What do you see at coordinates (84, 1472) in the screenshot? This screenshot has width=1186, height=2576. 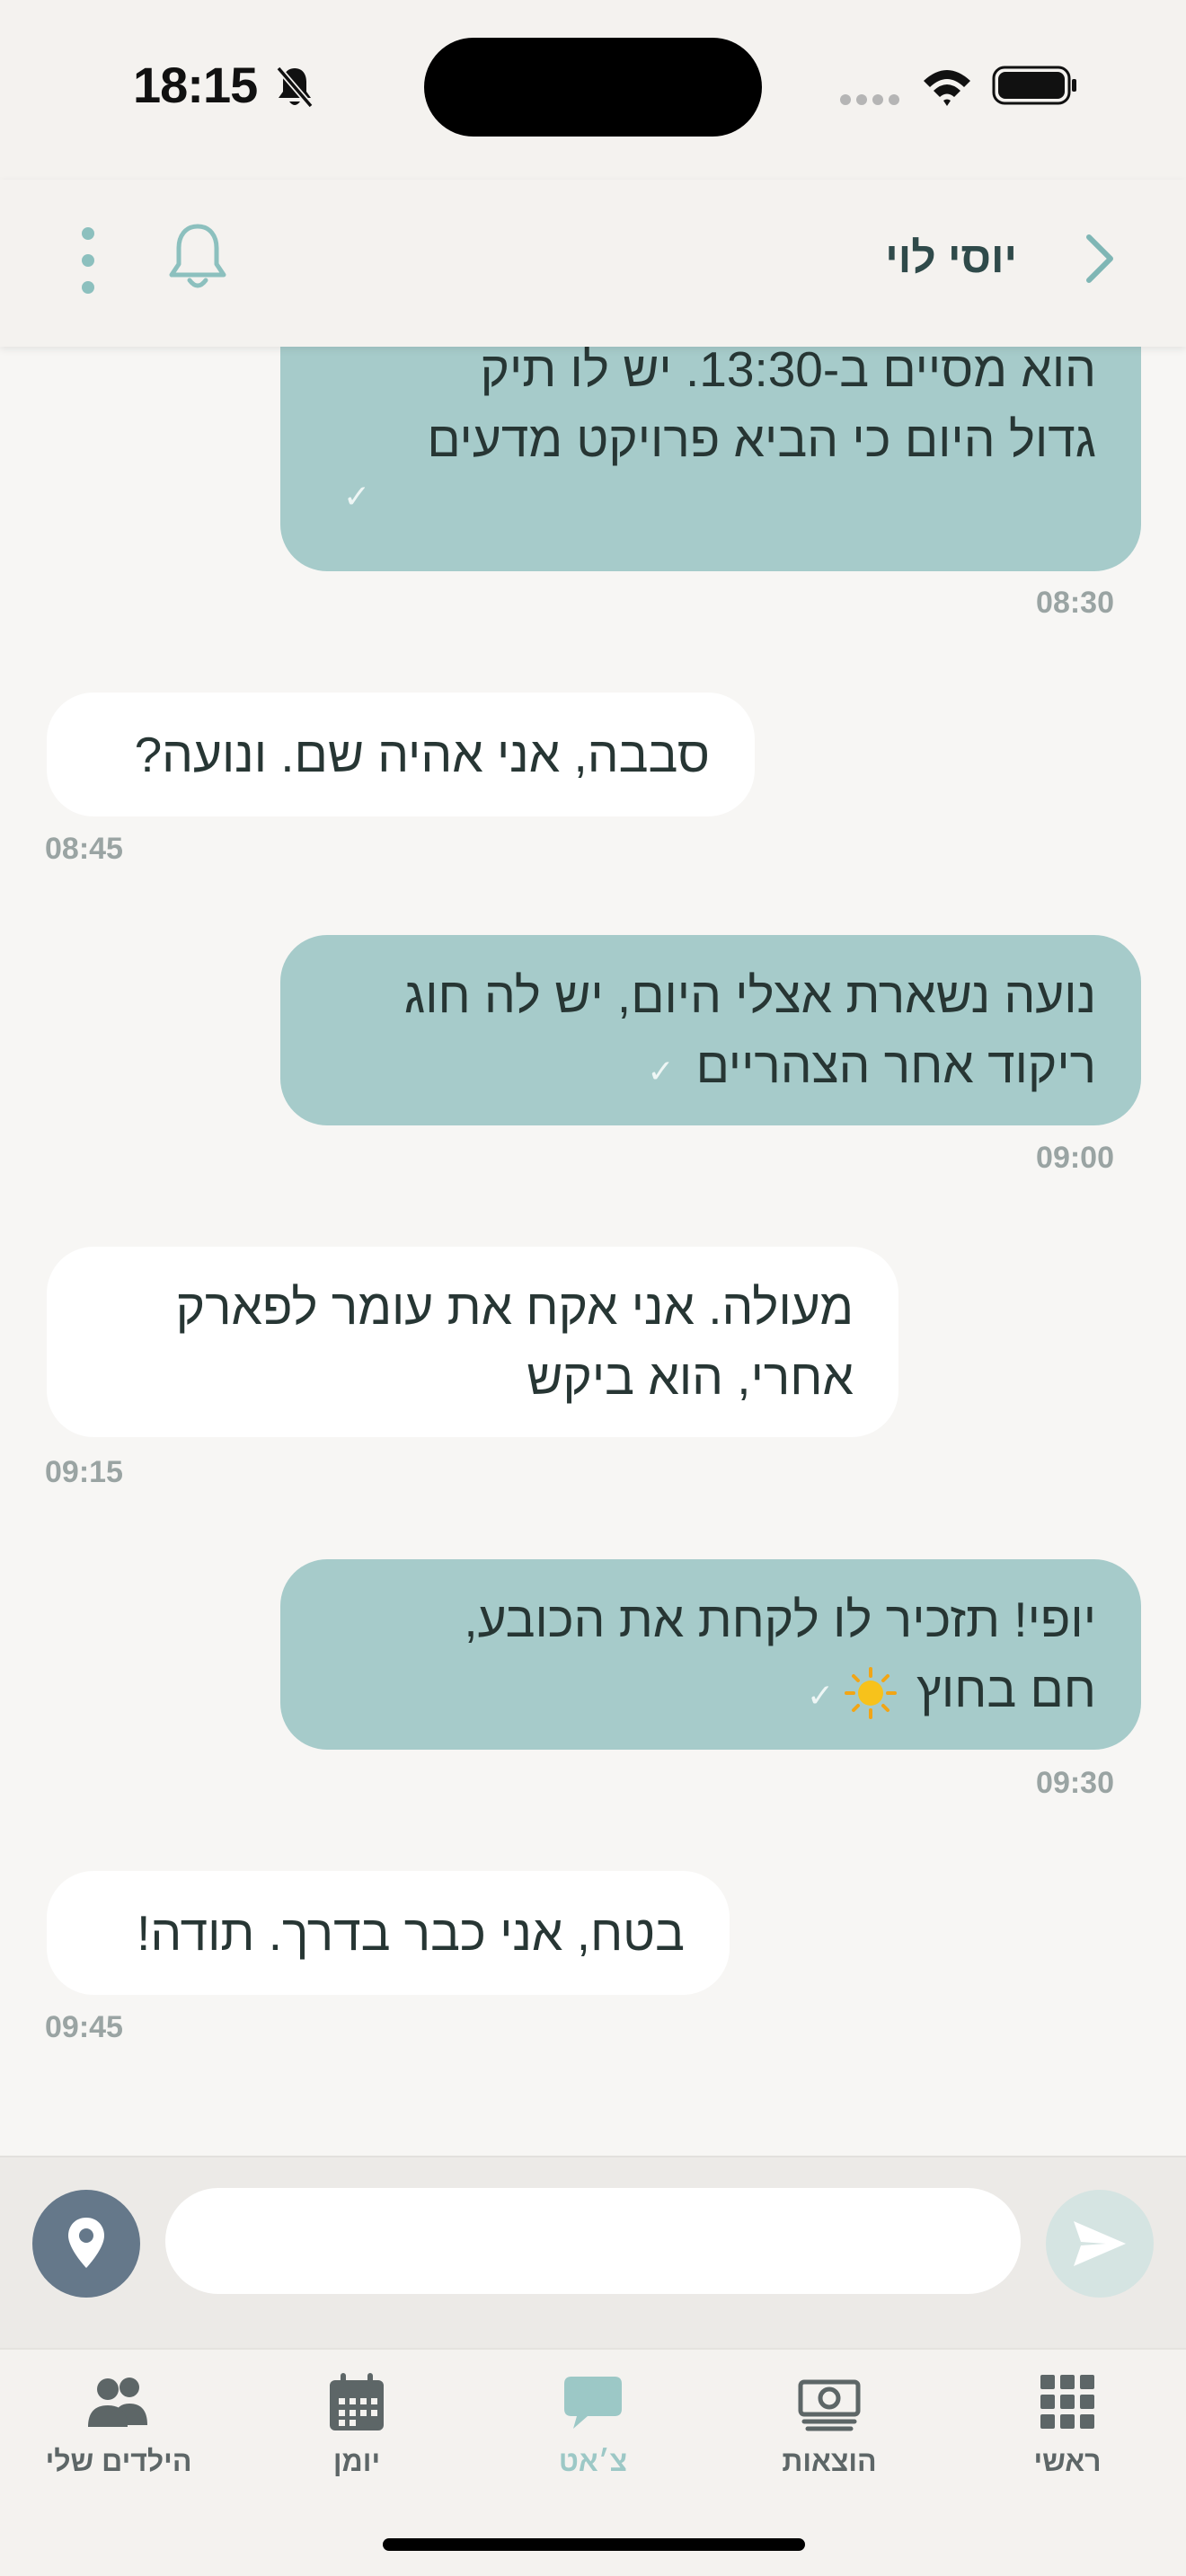 I see `message-time: 09:15` at bounding box center [84, 1472].